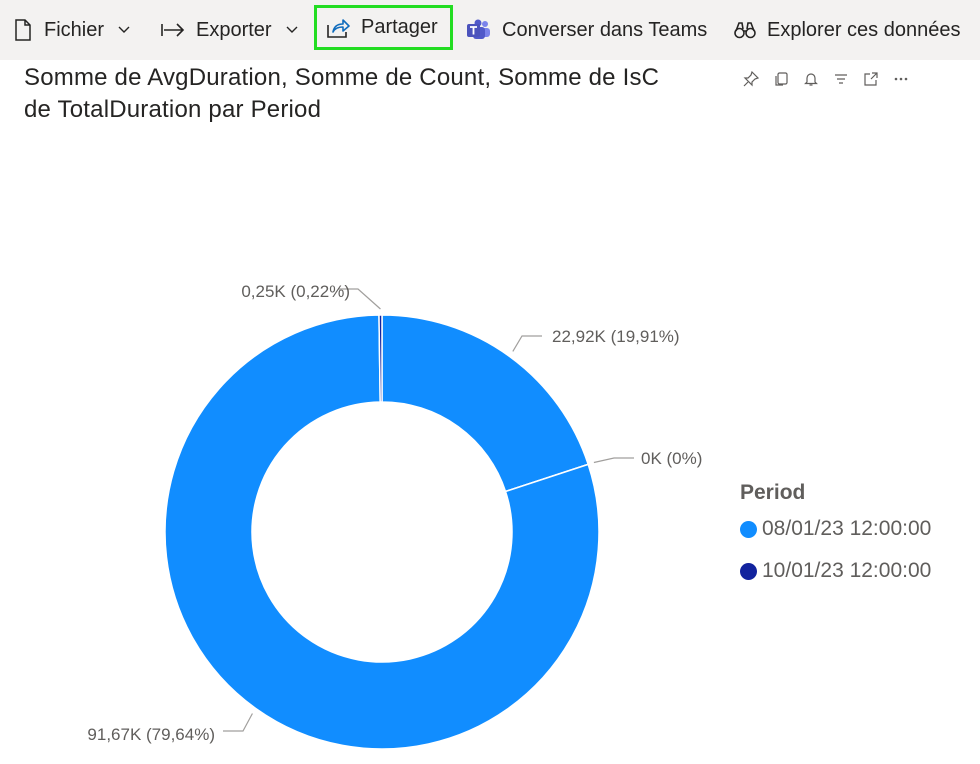  What do you see at coordinates (380, 358) in the screenshot?
I see `donut-slice` at bounding box center [380, 358].